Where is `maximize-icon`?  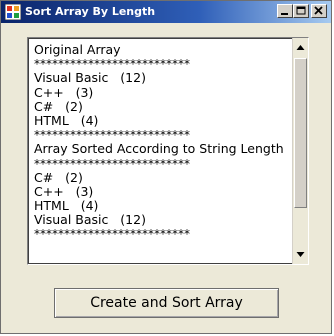 maximize-icon is located at coordinates (301, 10).